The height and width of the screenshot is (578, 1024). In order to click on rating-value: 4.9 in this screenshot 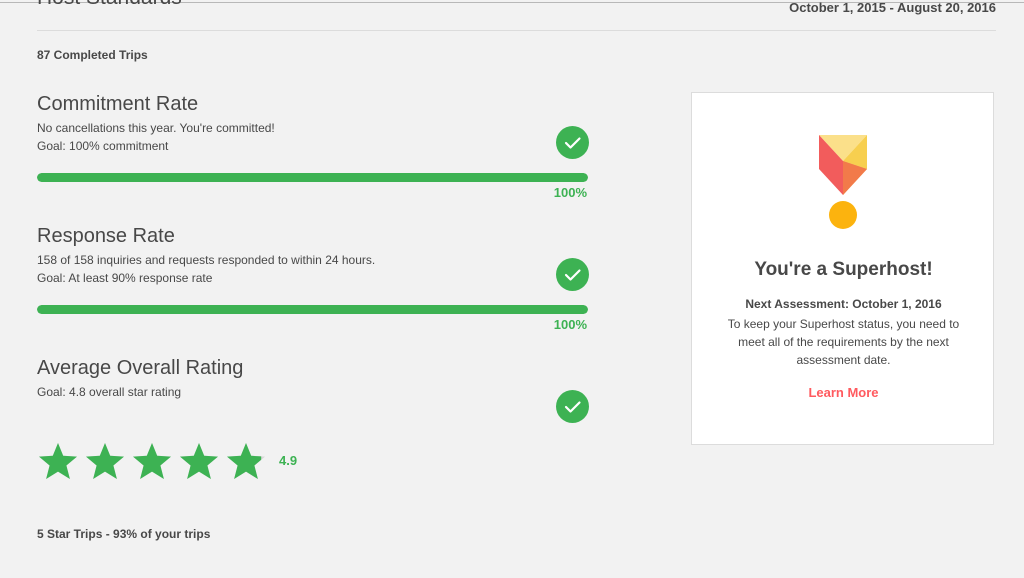, I will do `click(288, 460)`.